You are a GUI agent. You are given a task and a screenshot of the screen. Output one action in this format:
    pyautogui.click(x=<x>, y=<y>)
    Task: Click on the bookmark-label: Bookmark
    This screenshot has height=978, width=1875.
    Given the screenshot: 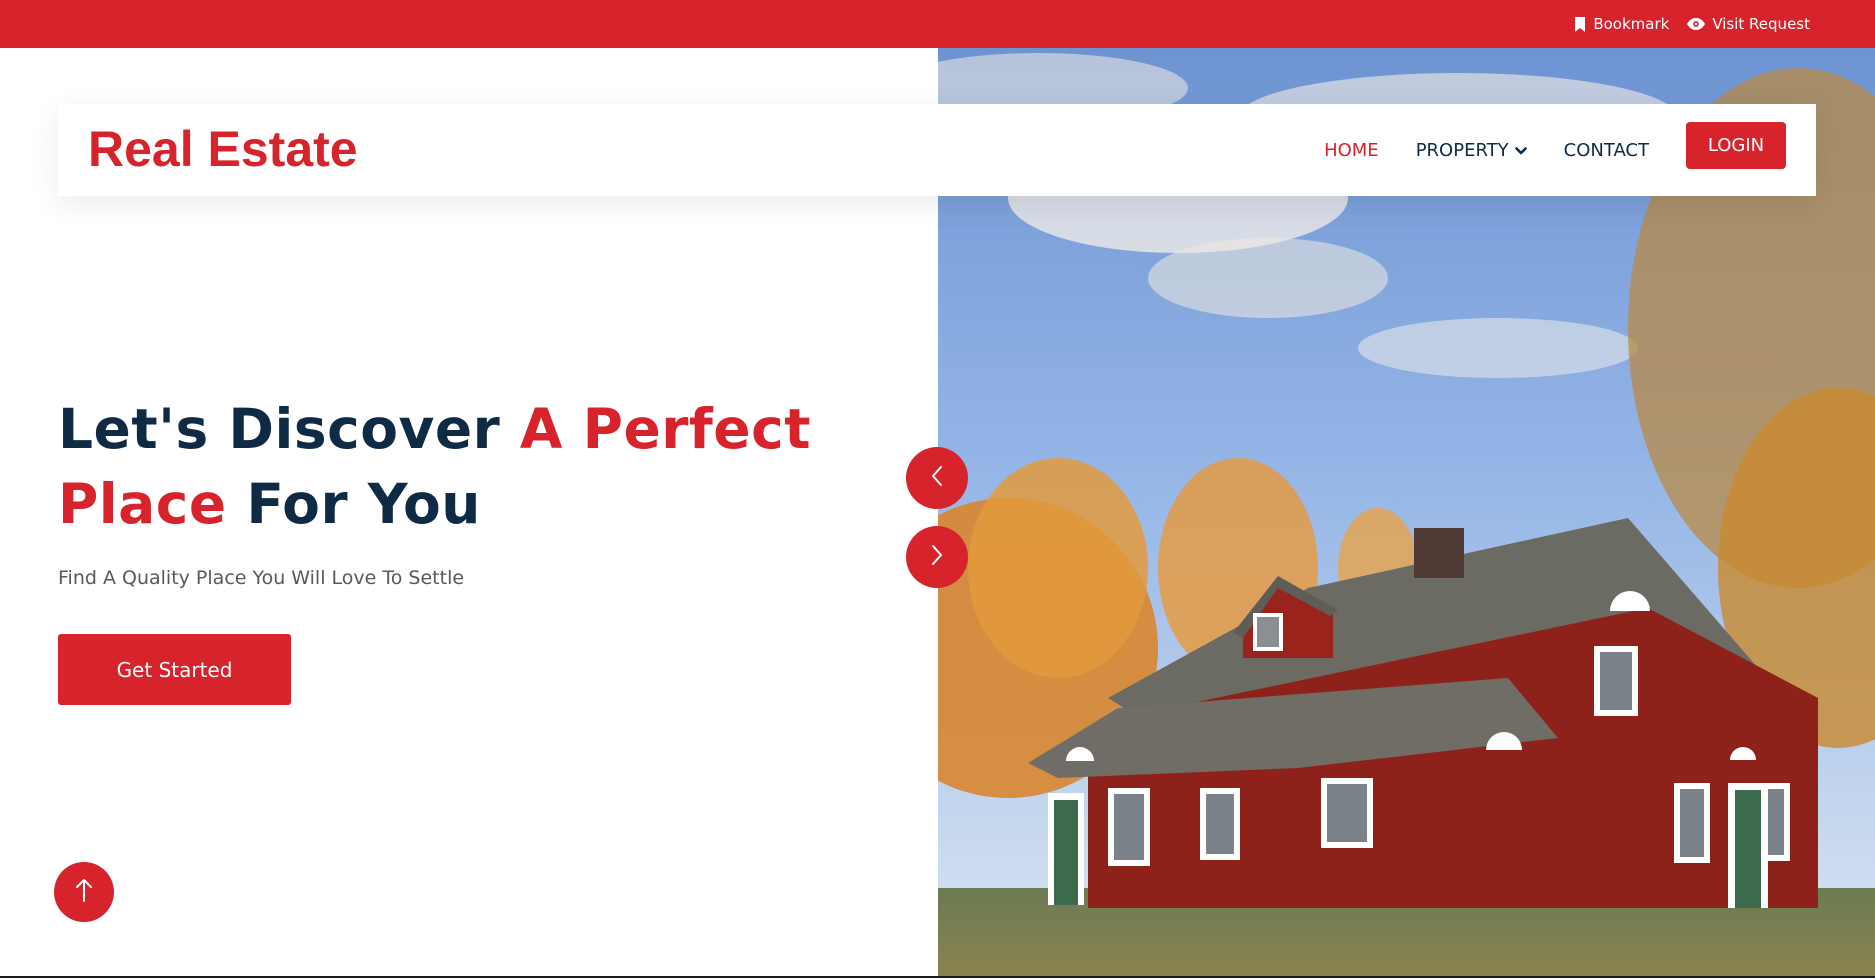 What is the action you would take?
    pyautogui.click(x=1631, y=24)
    